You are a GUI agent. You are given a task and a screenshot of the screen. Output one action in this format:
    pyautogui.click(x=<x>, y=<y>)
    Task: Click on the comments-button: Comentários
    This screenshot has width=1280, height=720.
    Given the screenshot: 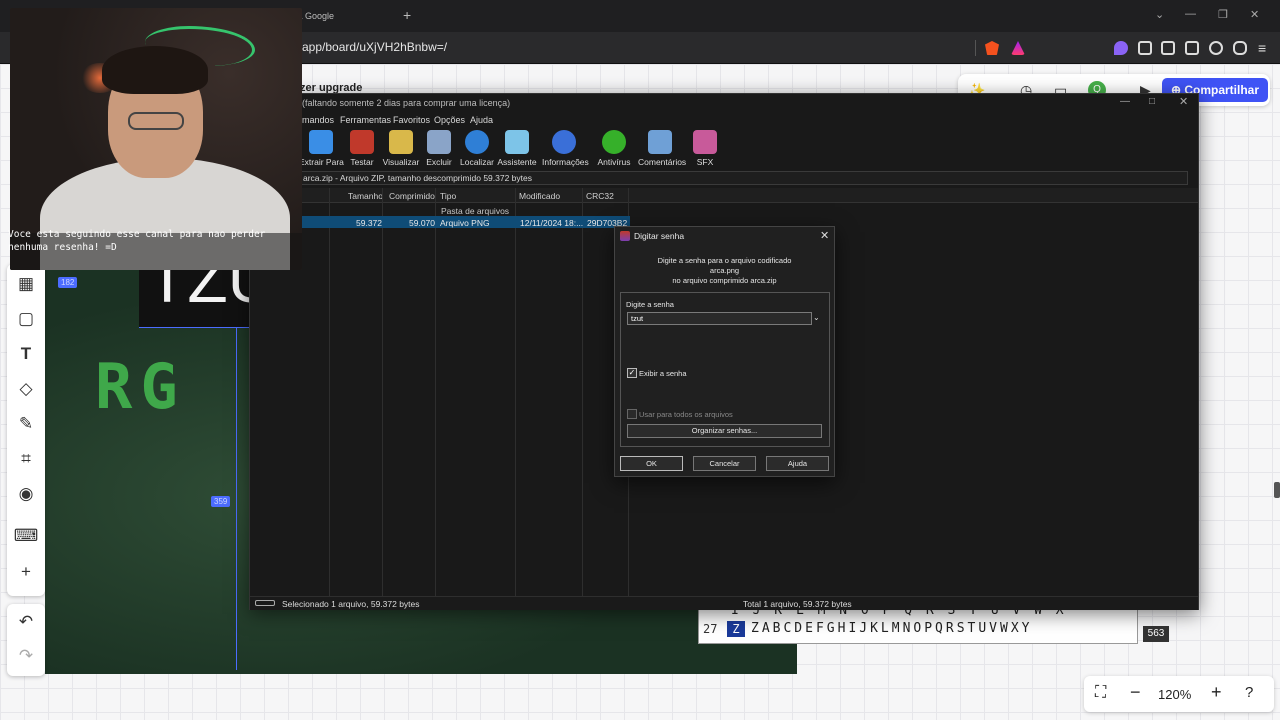 What is the action you would take?
    pyautogui.click(x=662, y=148)
    